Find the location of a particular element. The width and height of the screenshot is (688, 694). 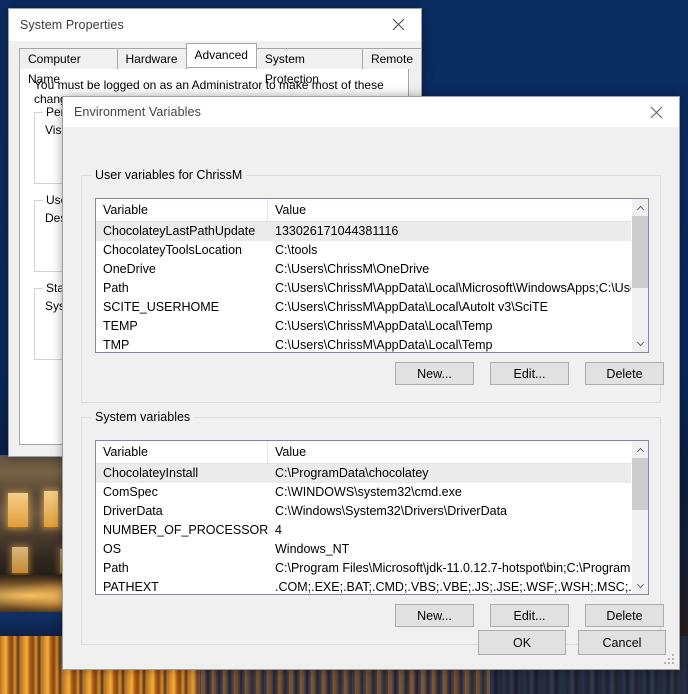

dialog-footer-buttons: OK Cancel is located at coordinates (572, 642).